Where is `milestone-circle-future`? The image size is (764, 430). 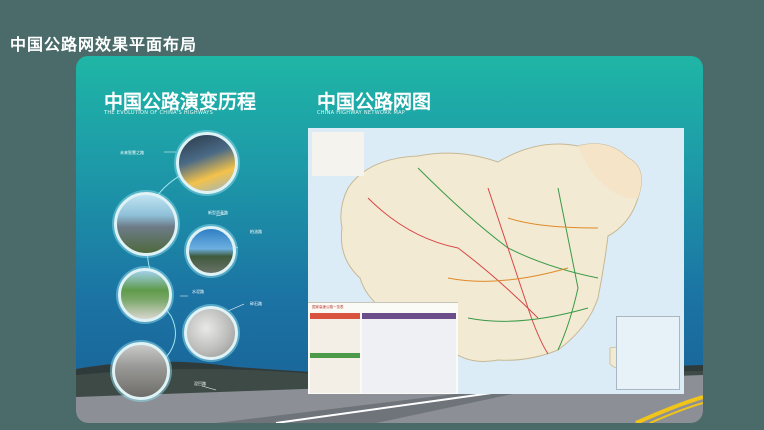
milestone-circle-future is located at coordinates (207, 163).